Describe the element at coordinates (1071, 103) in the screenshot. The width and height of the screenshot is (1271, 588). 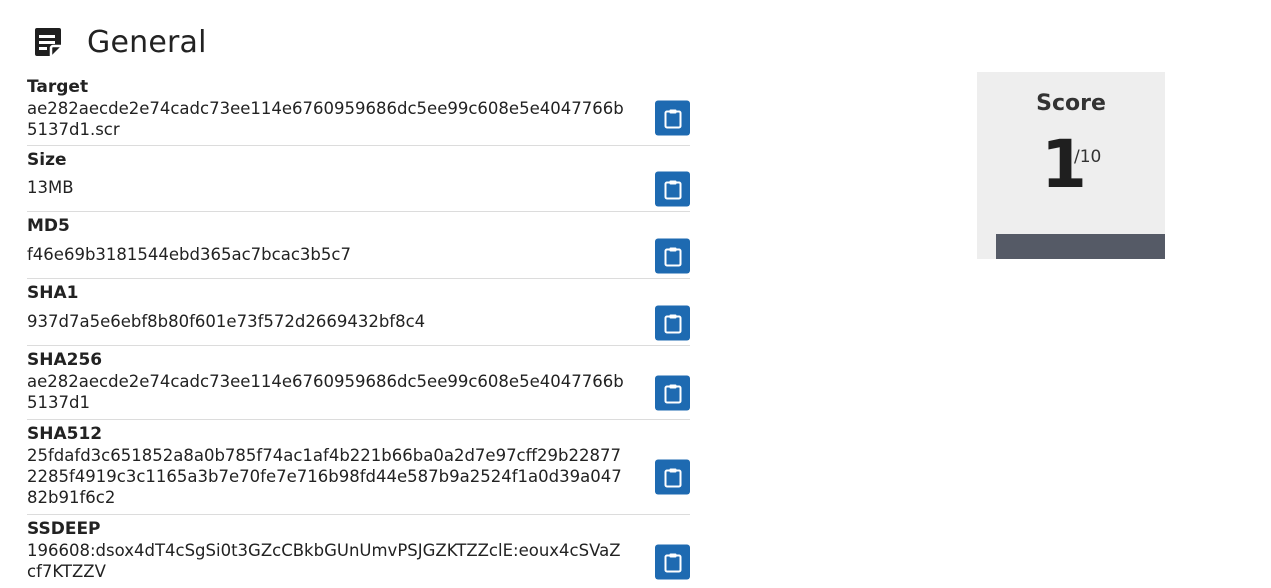
I see `score-title: Score` at that location.